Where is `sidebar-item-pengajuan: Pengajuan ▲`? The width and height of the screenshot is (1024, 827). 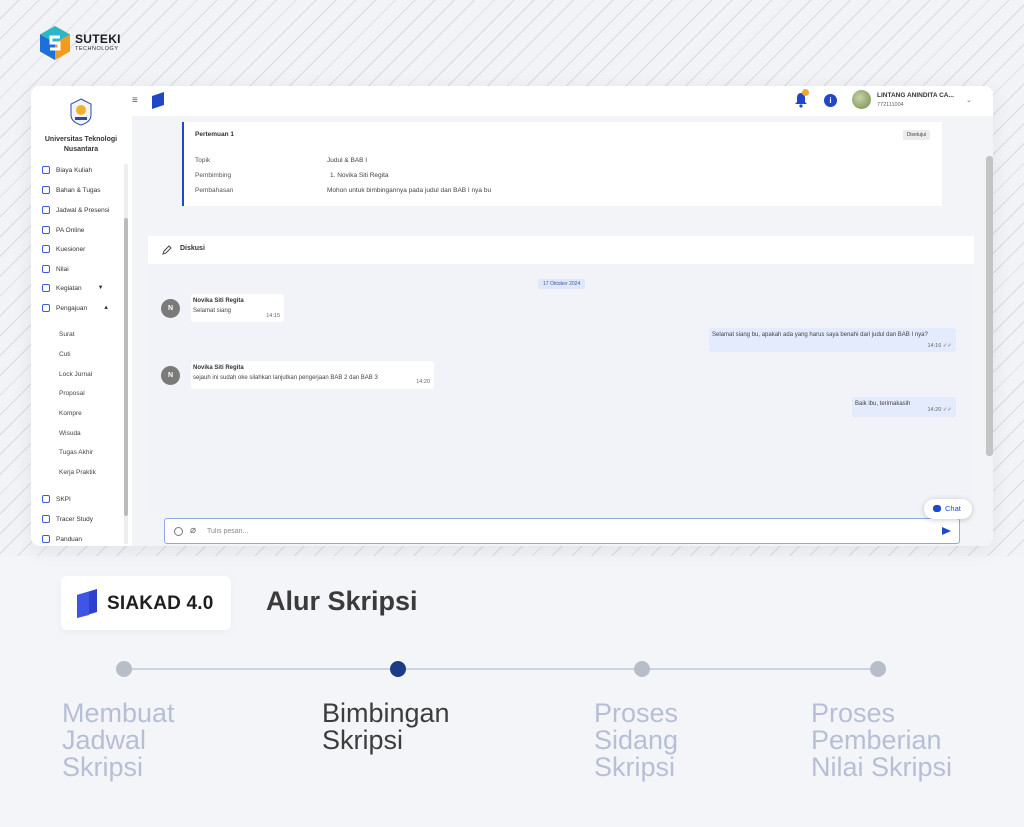
sidebar-item-pengajuan: Pengajuan ▲ is located at coordinates (75, 308).